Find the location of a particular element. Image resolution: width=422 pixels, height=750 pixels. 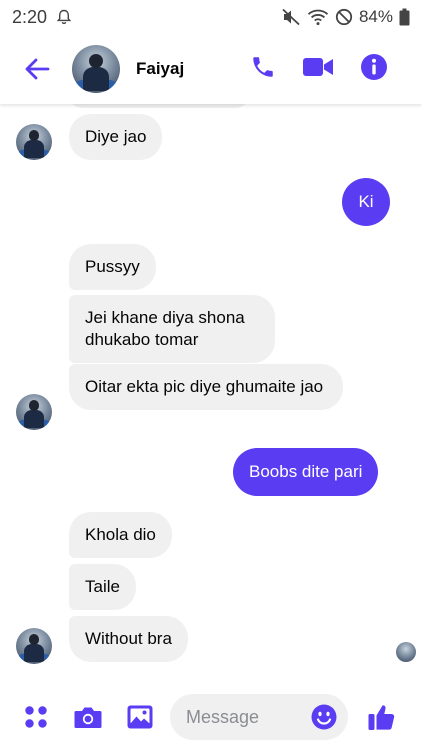

battery-icon is located at coordinates (404, 17).